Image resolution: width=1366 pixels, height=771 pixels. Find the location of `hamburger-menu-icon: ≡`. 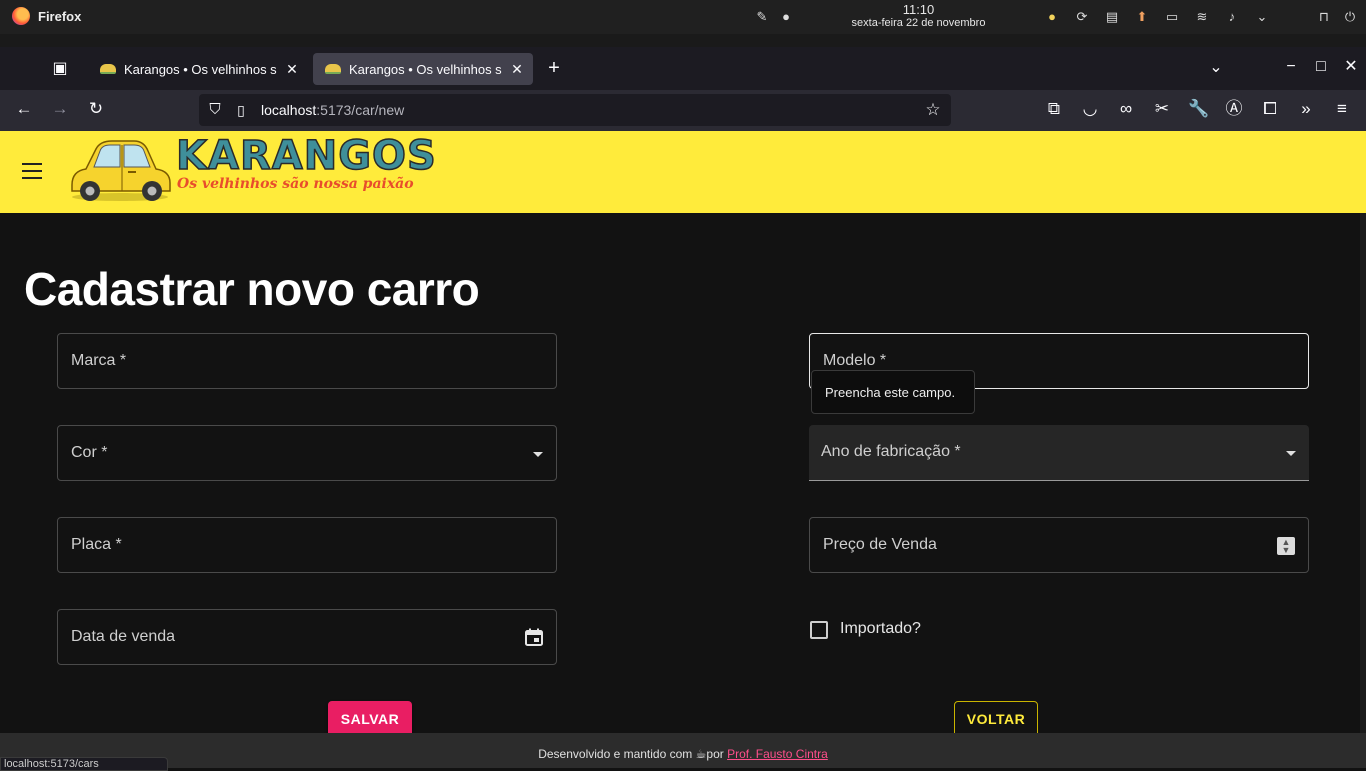

hamburger-menu-icon: ≡ is located at coordinates (1342, 109).